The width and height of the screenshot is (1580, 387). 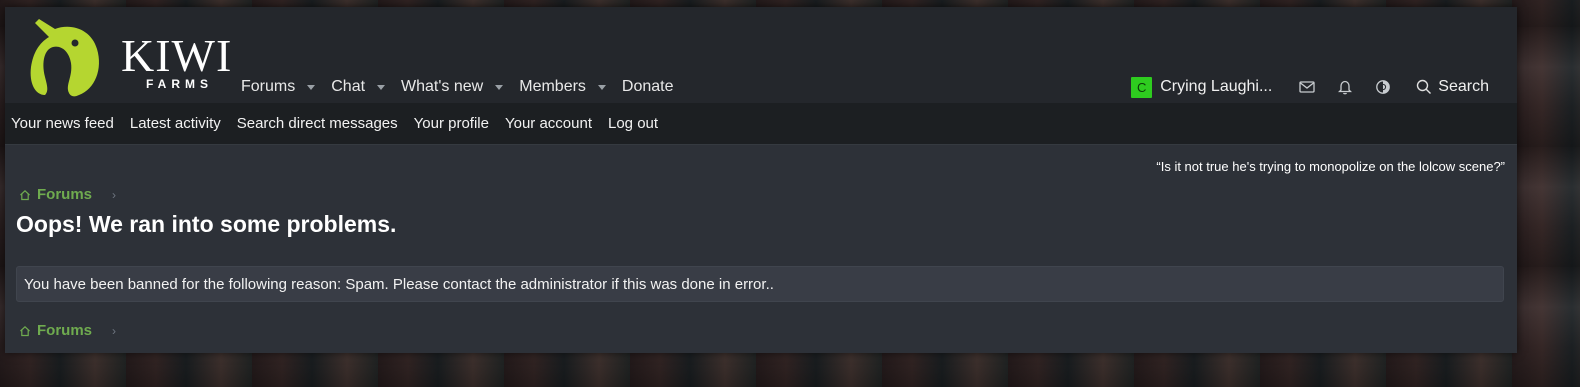 What do you see at coordinates (552, 86) in the screenshot?
I see `nav-tab-label: Members` at bounding box center [552, 86].